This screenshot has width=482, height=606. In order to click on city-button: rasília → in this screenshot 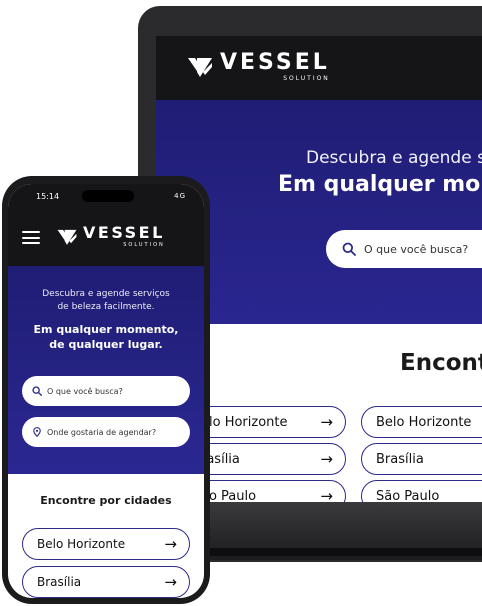, I will do `click(266, 459)`.